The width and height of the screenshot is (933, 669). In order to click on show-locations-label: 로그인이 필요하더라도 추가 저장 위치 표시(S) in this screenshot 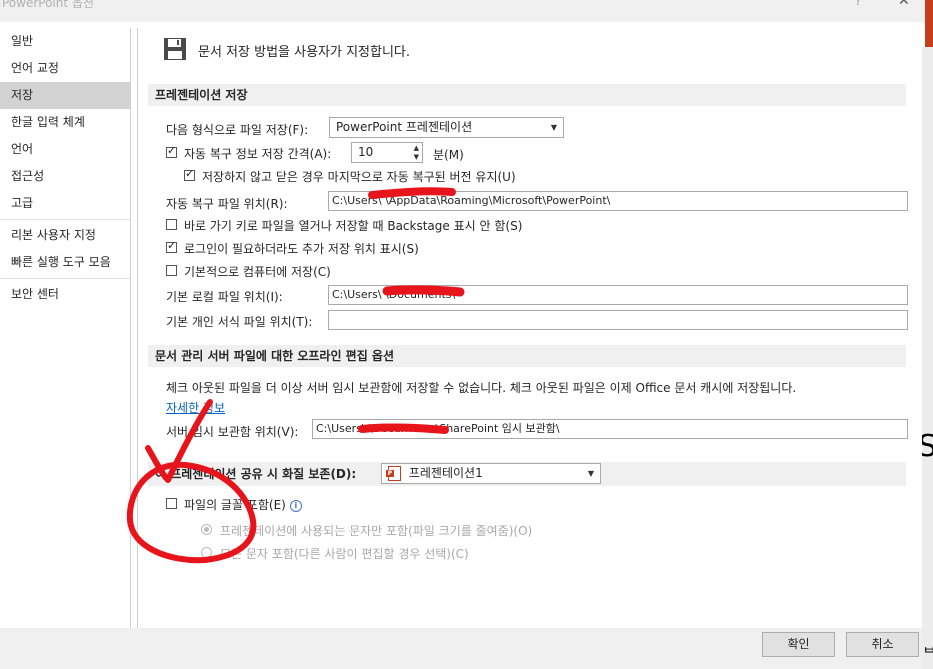, I will do `click(301, 249)`.